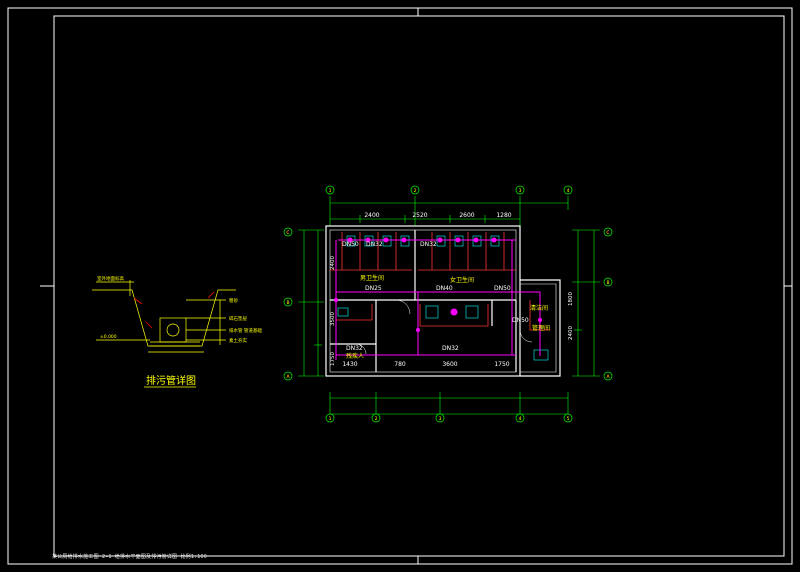 This screenshot has width=800, height=572. Describe the element at coordinates (450, 348) in the screenshot. I see `pipe-label-7: DN32` at that location.